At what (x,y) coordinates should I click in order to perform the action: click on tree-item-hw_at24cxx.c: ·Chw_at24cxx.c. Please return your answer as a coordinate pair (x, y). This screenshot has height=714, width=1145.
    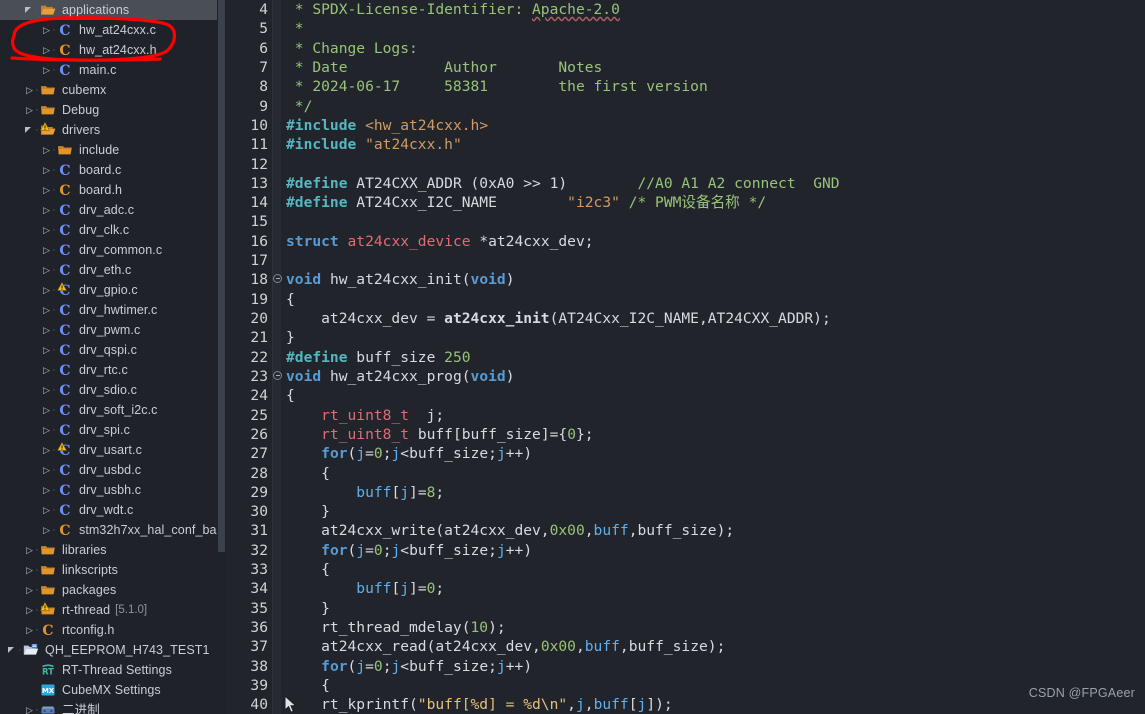
    Looking at the image, I should click on (113, 30).